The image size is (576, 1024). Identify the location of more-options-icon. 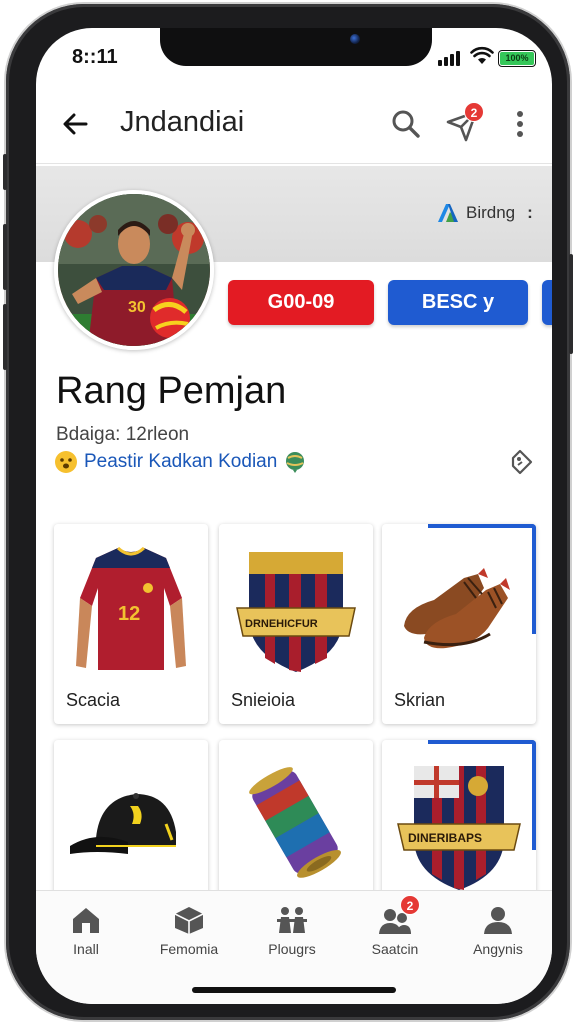
(520, 124).